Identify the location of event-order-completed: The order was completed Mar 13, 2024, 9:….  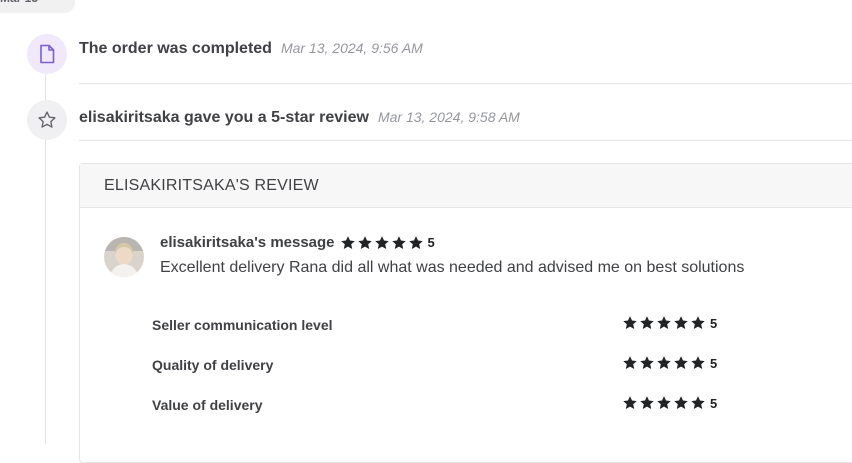
(251, 49).